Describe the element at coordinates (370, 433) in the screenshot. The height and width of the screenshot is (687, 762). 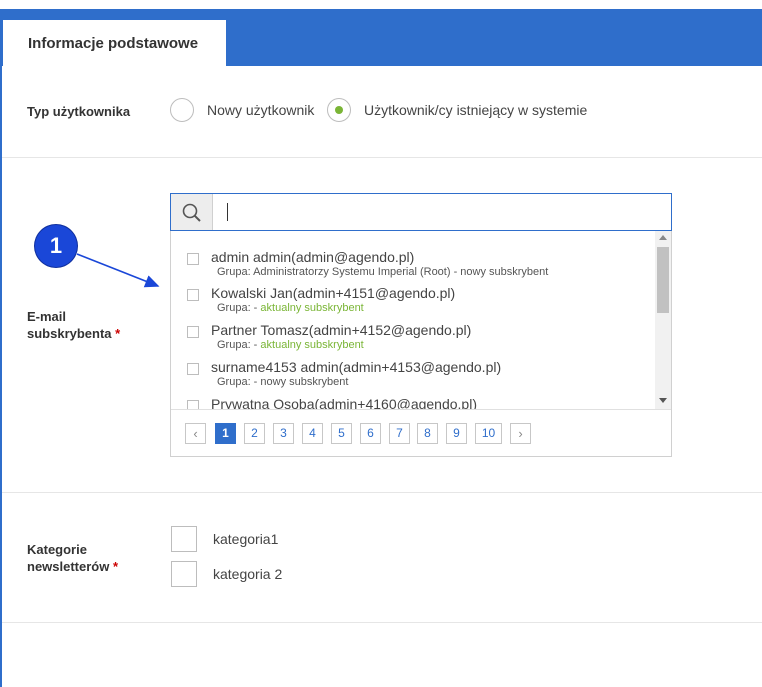
I see `pager-page-6: 6` at that location.